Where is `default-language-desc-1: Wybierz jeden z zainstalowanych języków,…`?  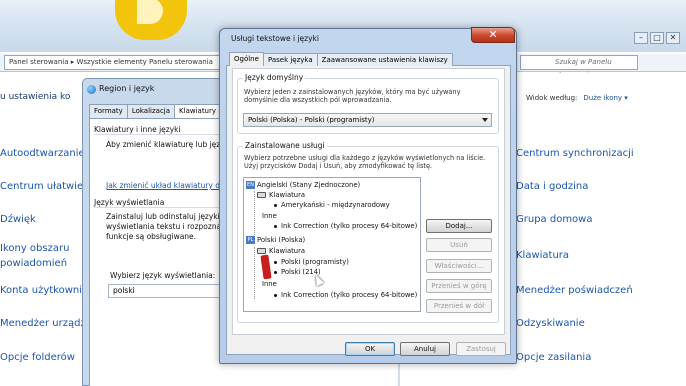
default-language-desc-1: Wybierz jeden z zainstalowanych języków,… is located at coordinates (352, 92).